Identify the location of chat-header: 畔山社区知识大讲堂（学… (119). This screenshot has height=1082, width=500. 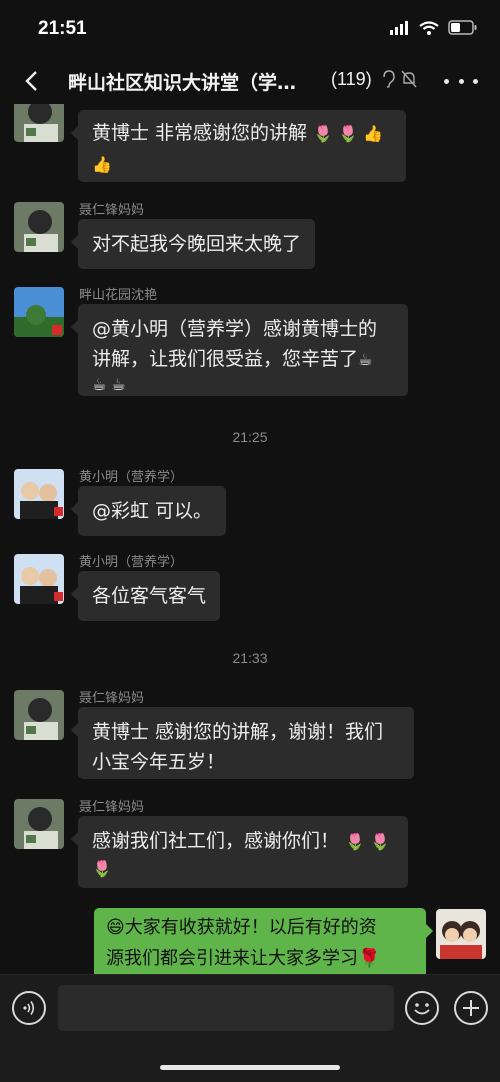
(250, 81).